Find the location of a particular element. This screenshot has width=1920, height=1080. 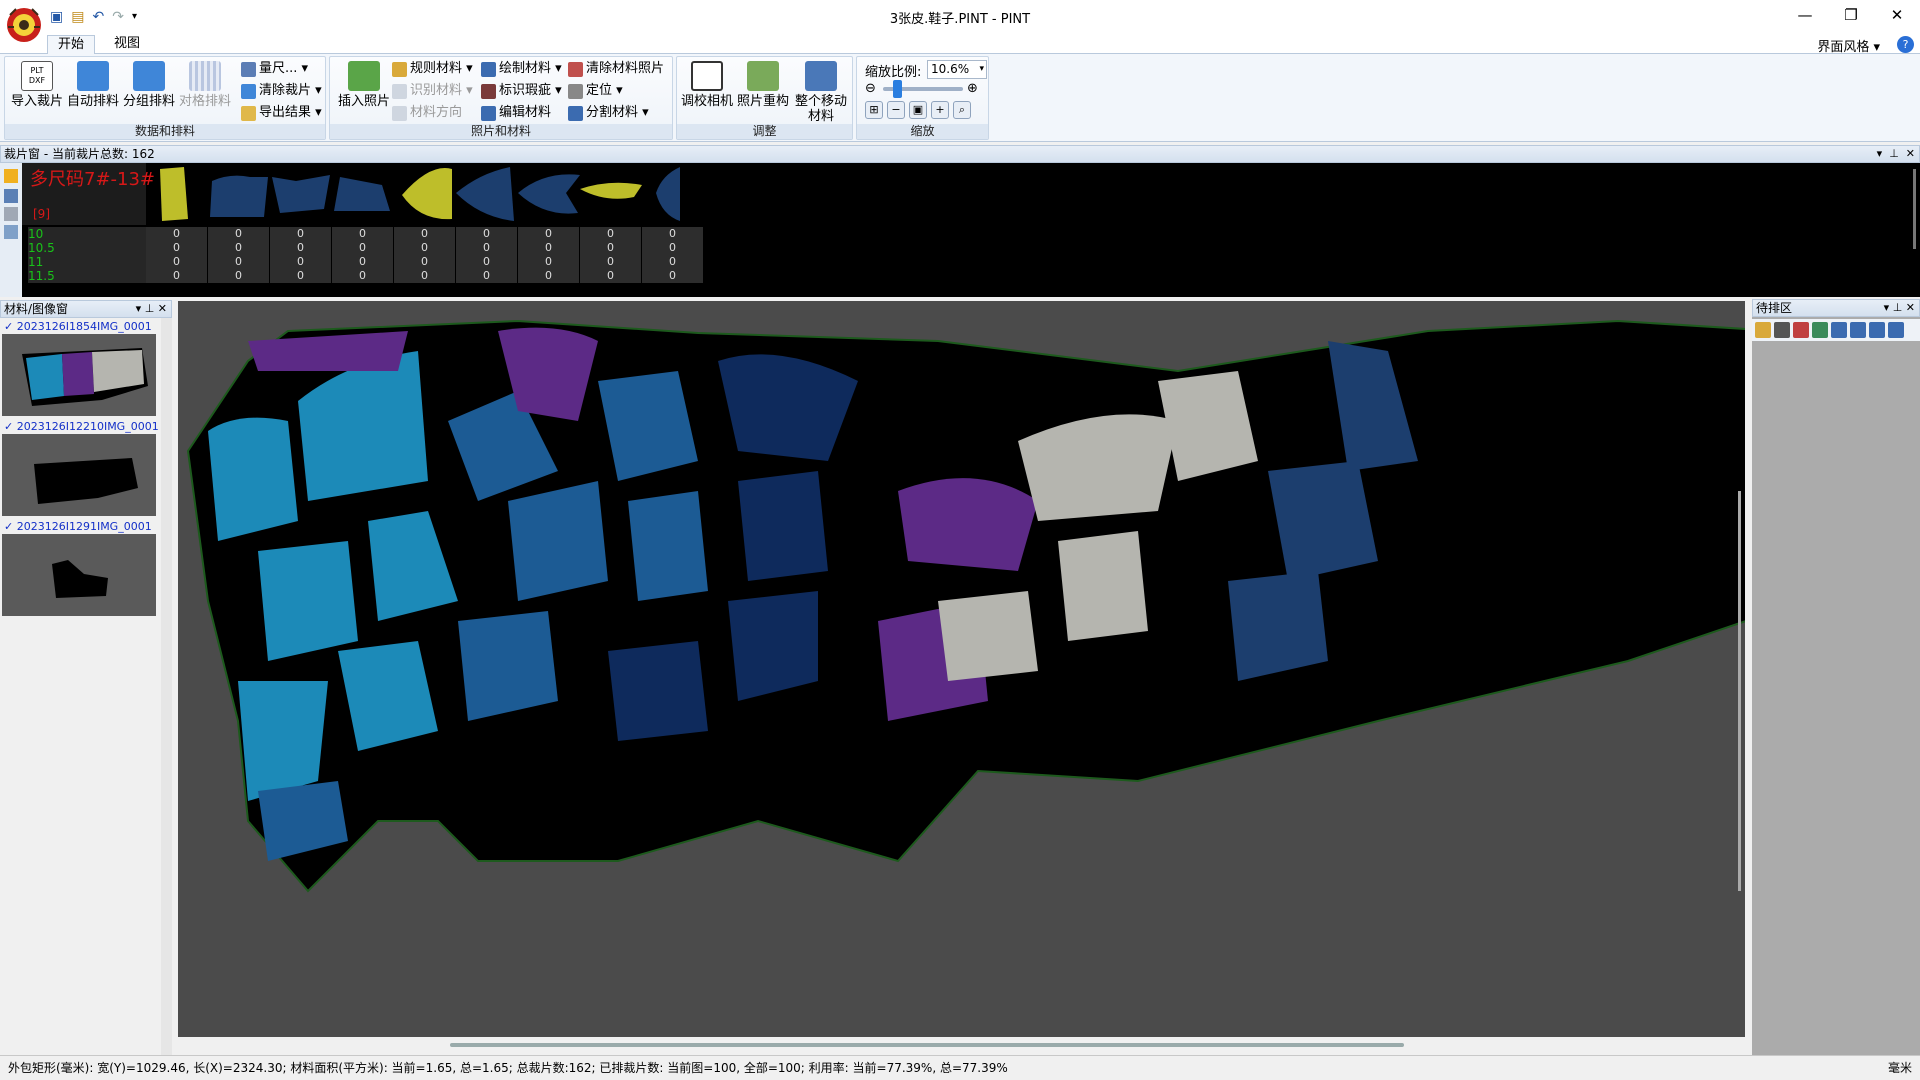

pending-place-icon is located at coordinates (1858, 330).